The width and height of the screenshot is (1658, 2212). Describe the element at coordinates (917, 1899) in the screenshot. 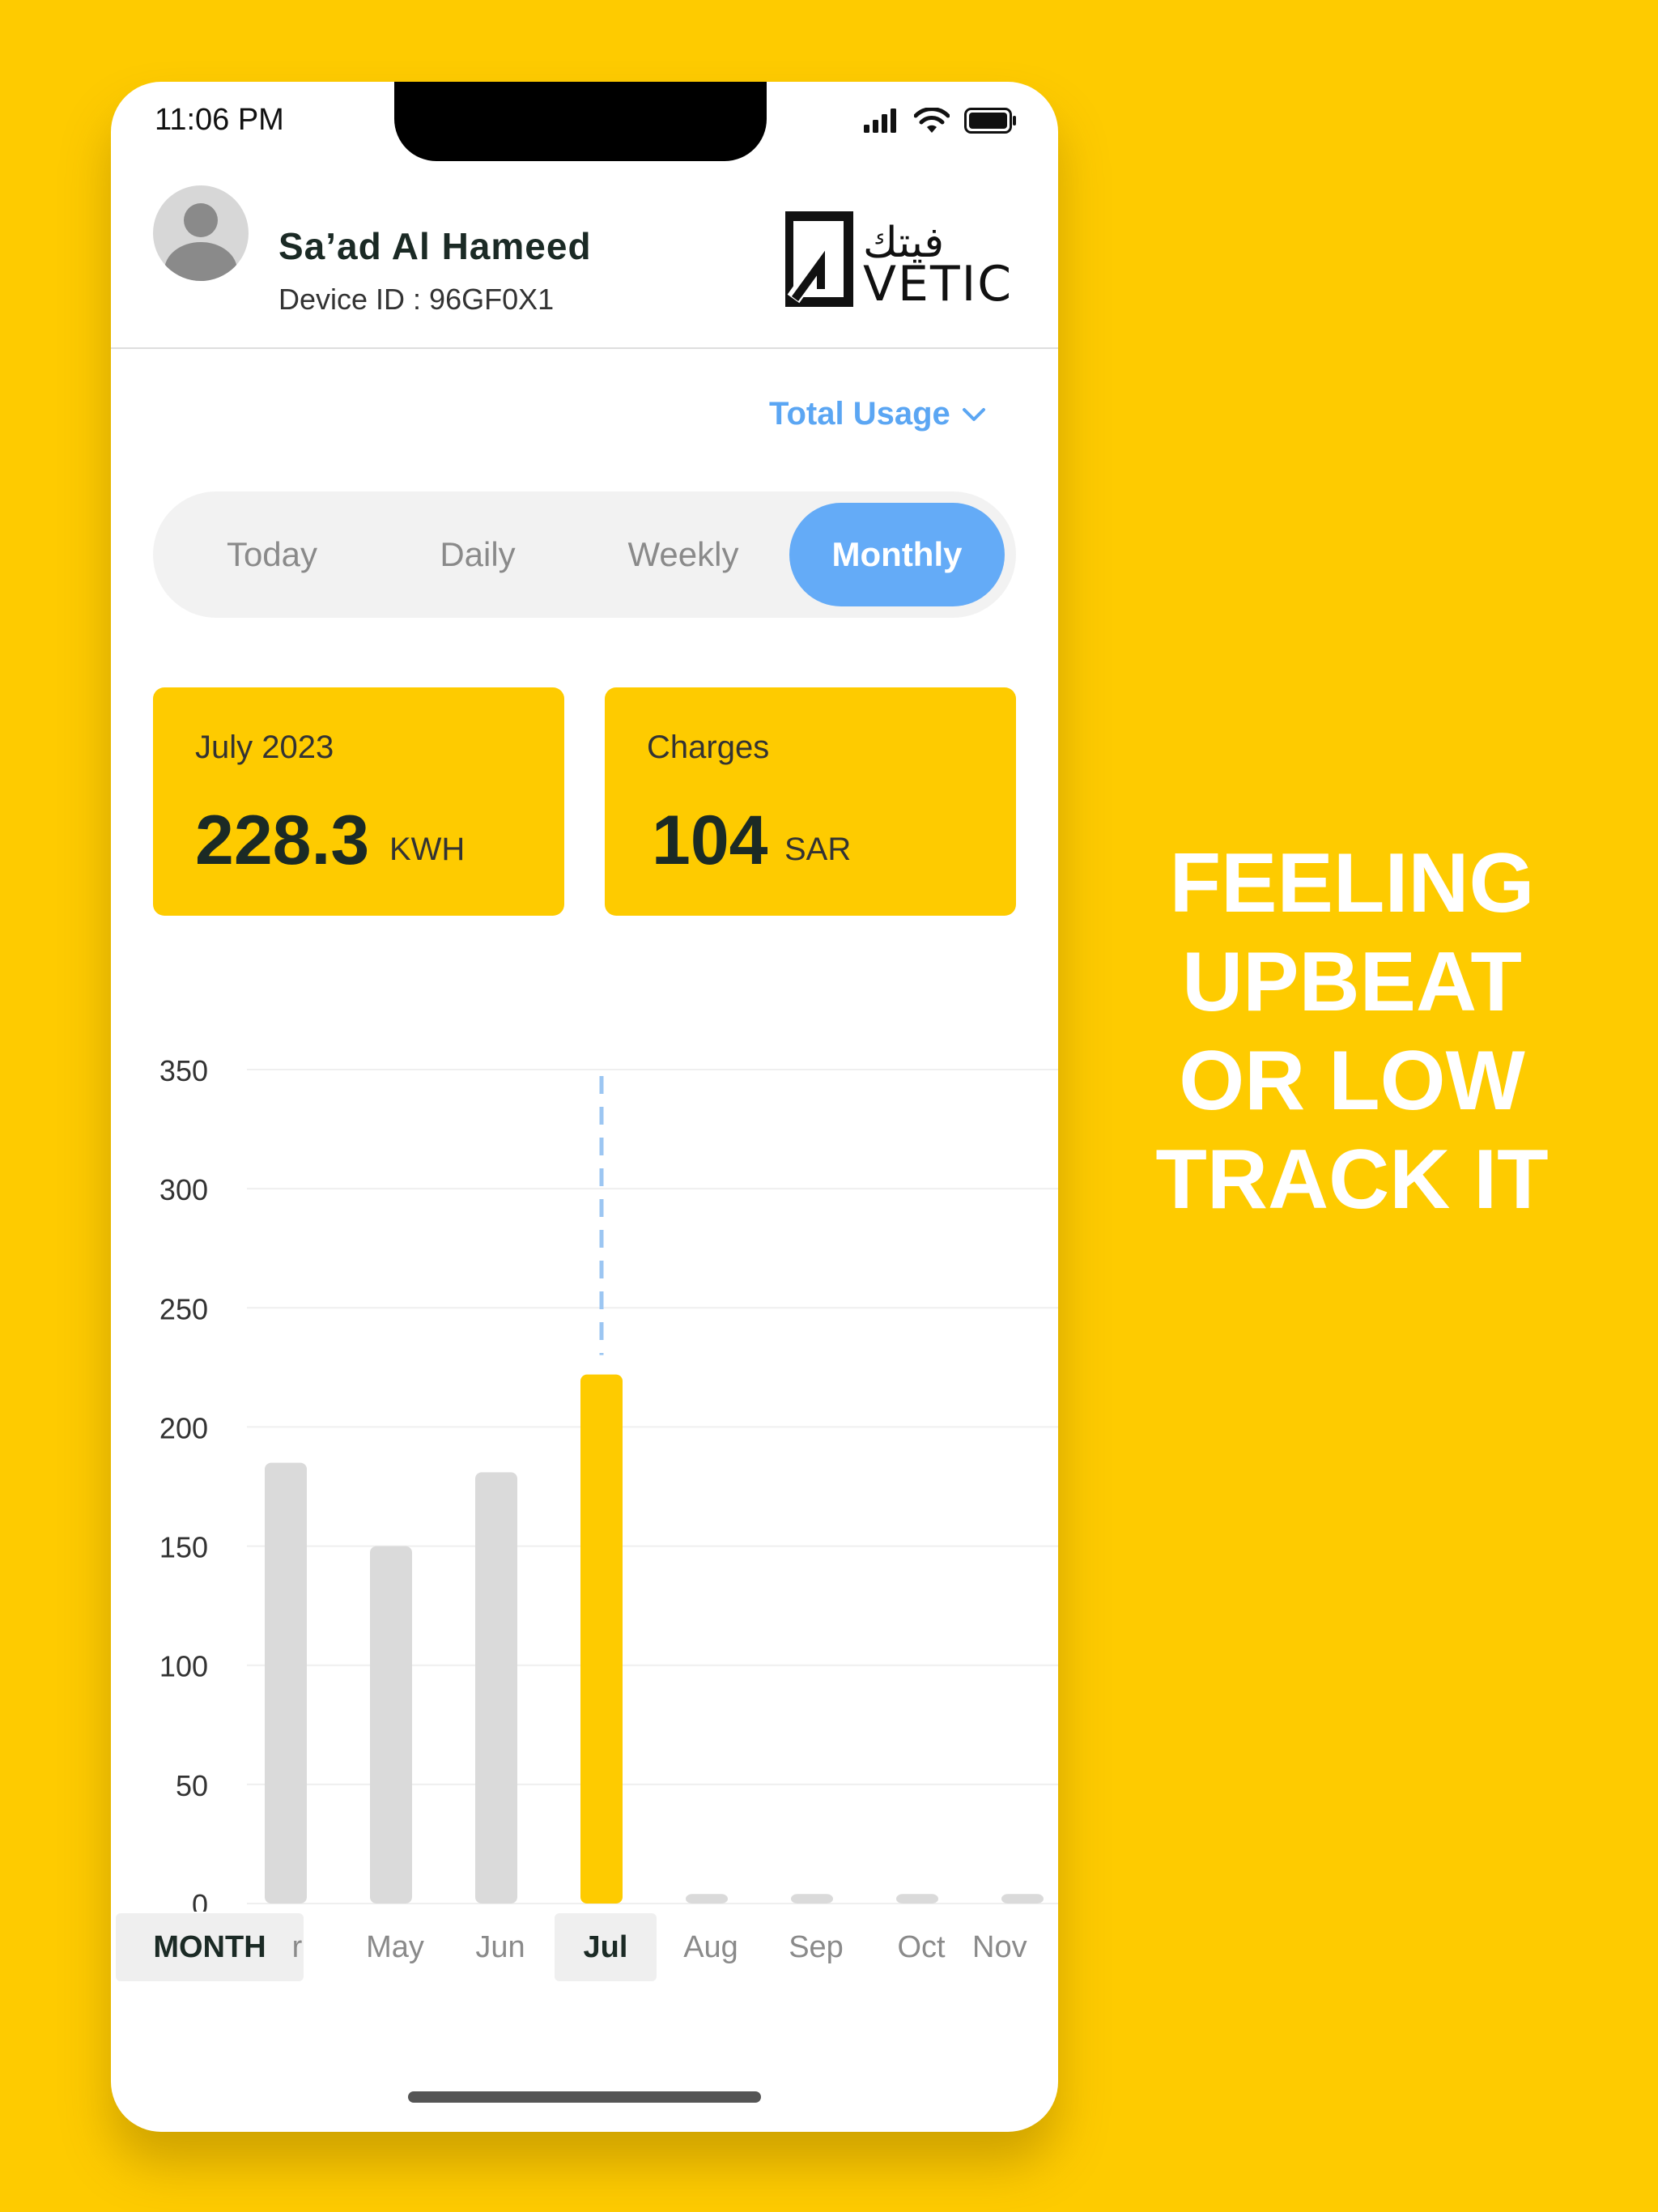

I see `bar-oct` at that location.